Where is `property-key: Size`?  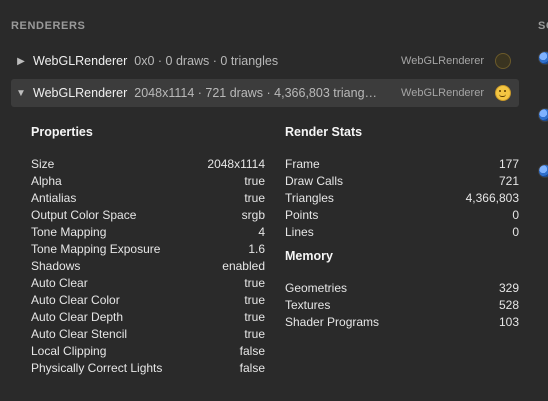
property-key: Size is located at coordinates (43, 164).